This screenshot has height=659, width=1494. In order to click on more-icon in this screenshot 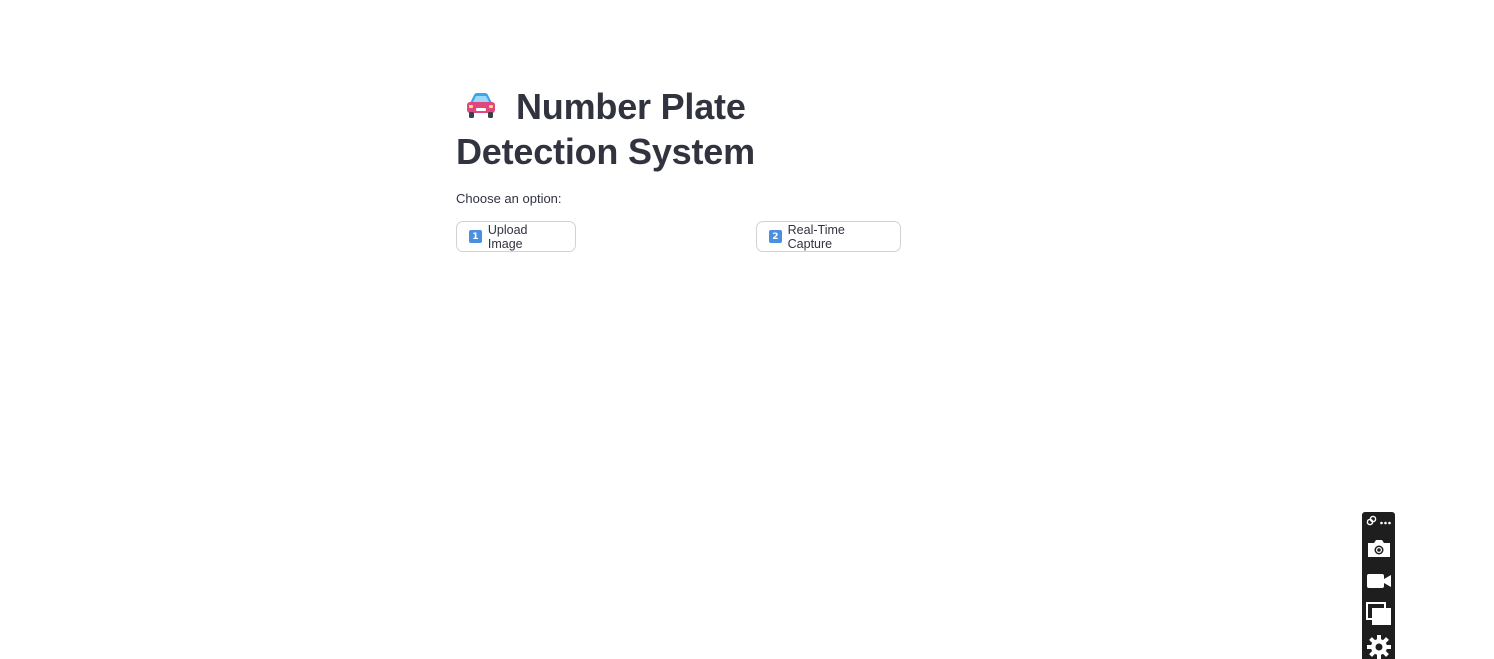, I will do `click(1385, 522)`.